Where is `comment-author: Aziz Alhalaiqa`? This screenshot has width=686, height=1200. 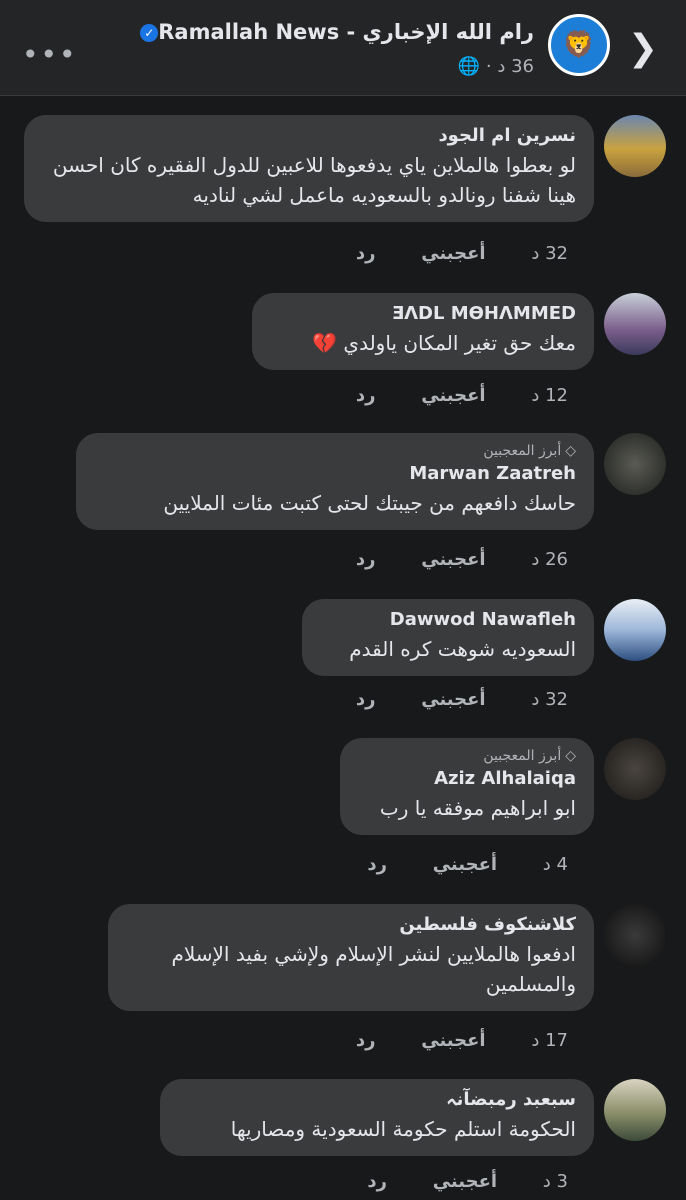
comment-author: Aziz Alhalaiqa is located at coordinates (467, 778).